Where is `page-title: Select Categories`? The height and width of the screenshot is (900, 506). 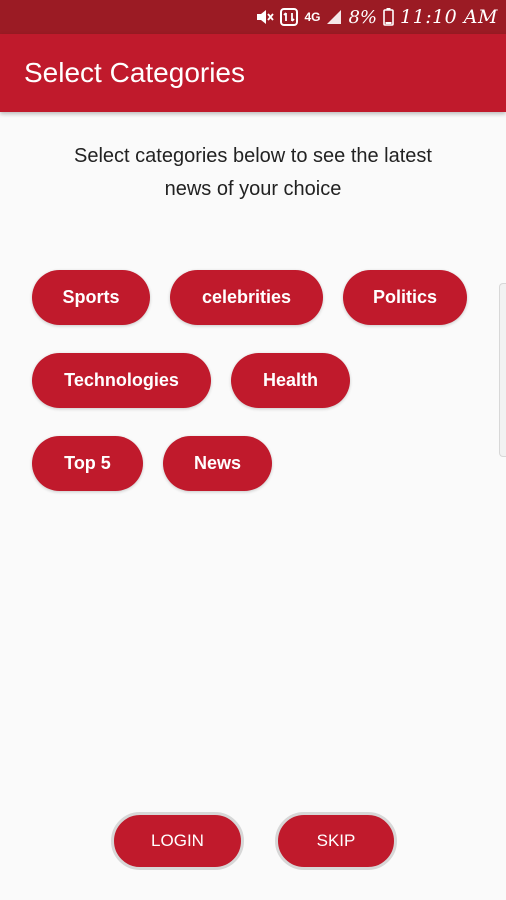 page-title: Select Categories is located at coordinates (135, 72).